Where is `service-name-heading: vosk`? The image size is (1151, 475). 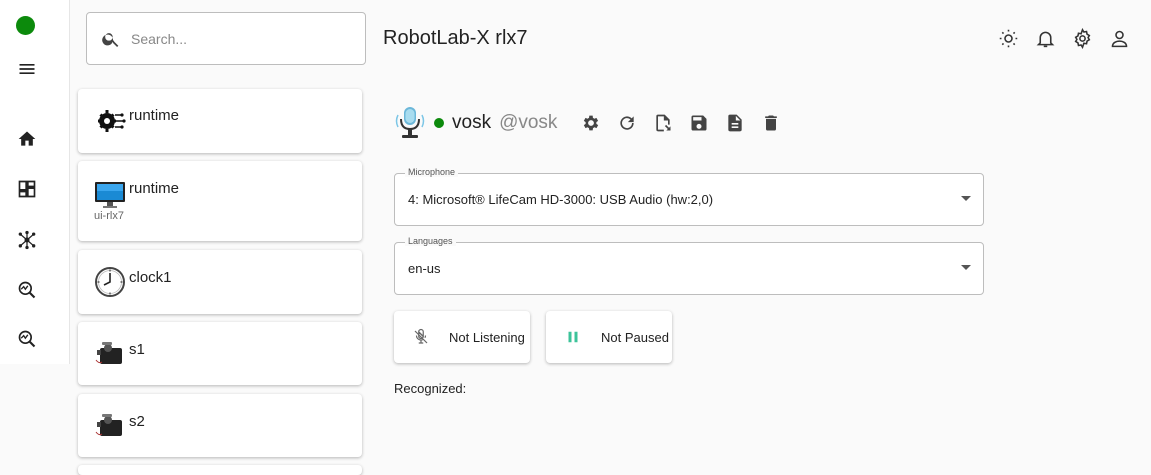 service-name-heading: vosk is located at coordinates (472, 122).